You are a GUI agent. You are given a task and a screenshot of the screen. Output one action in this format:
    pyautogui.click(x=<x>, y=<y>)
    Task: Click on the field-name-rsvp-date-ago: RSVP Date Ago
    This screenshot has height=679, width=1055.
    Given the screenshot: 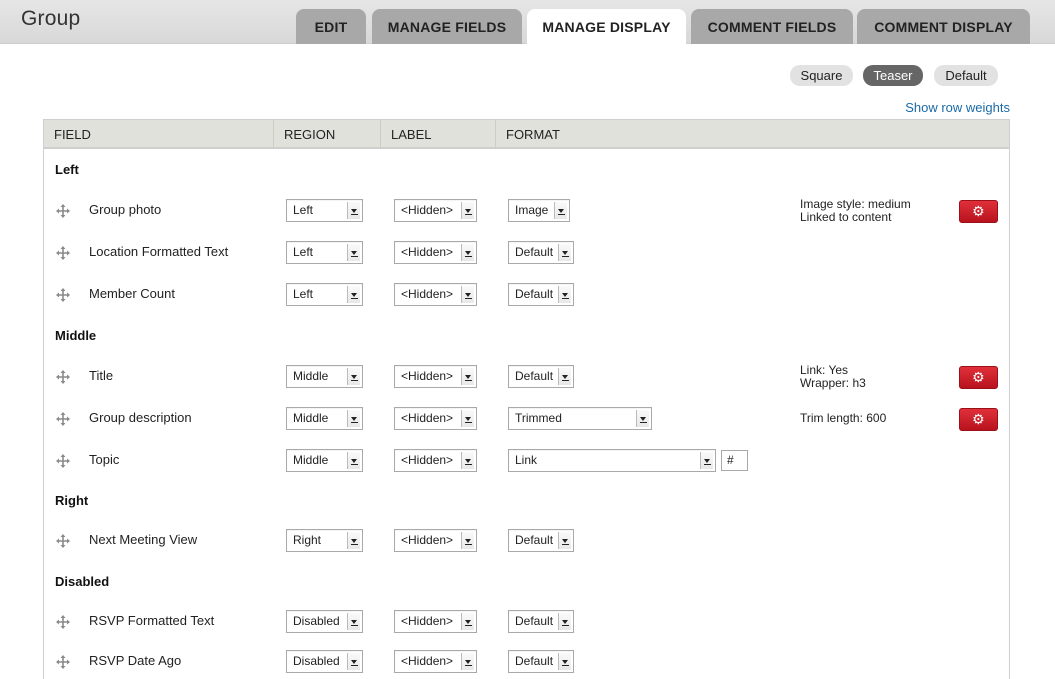 What is the action you would take?
    pyautogui.click(x=135, y=660)
    